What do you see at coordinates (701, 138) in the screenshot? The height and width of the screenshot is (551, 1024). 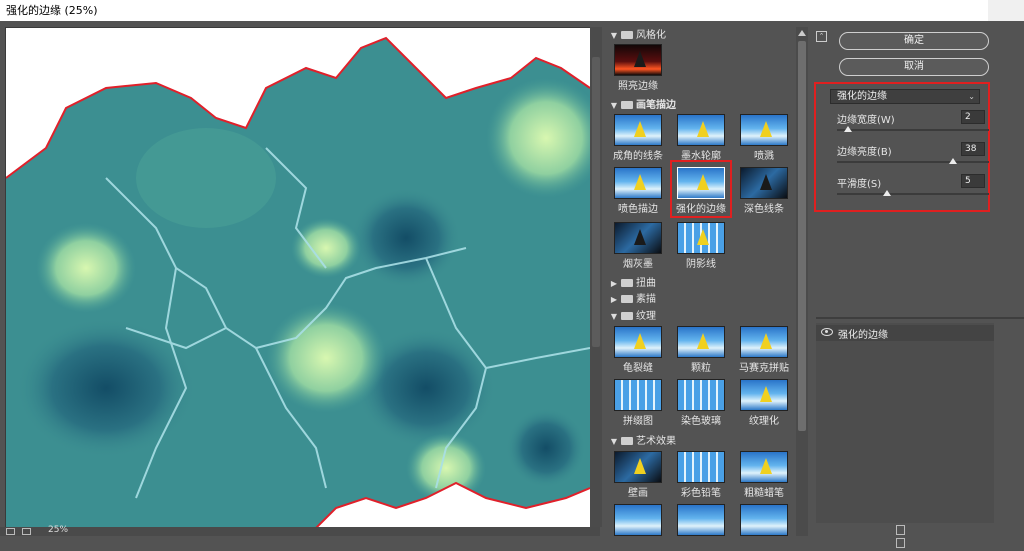 I see `filter-tile: 墨水轮廓` at bounding box center [701, 138].